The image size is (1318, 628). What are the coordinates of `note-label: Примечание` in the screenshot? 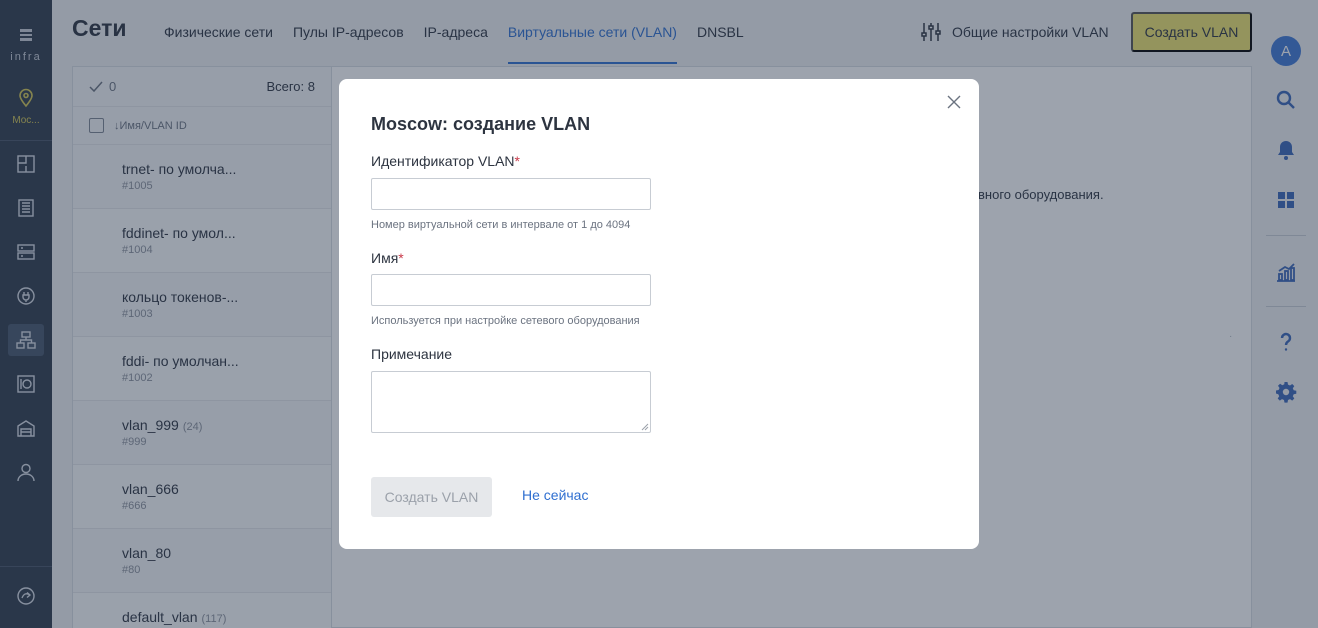 It's located at (412, 354).